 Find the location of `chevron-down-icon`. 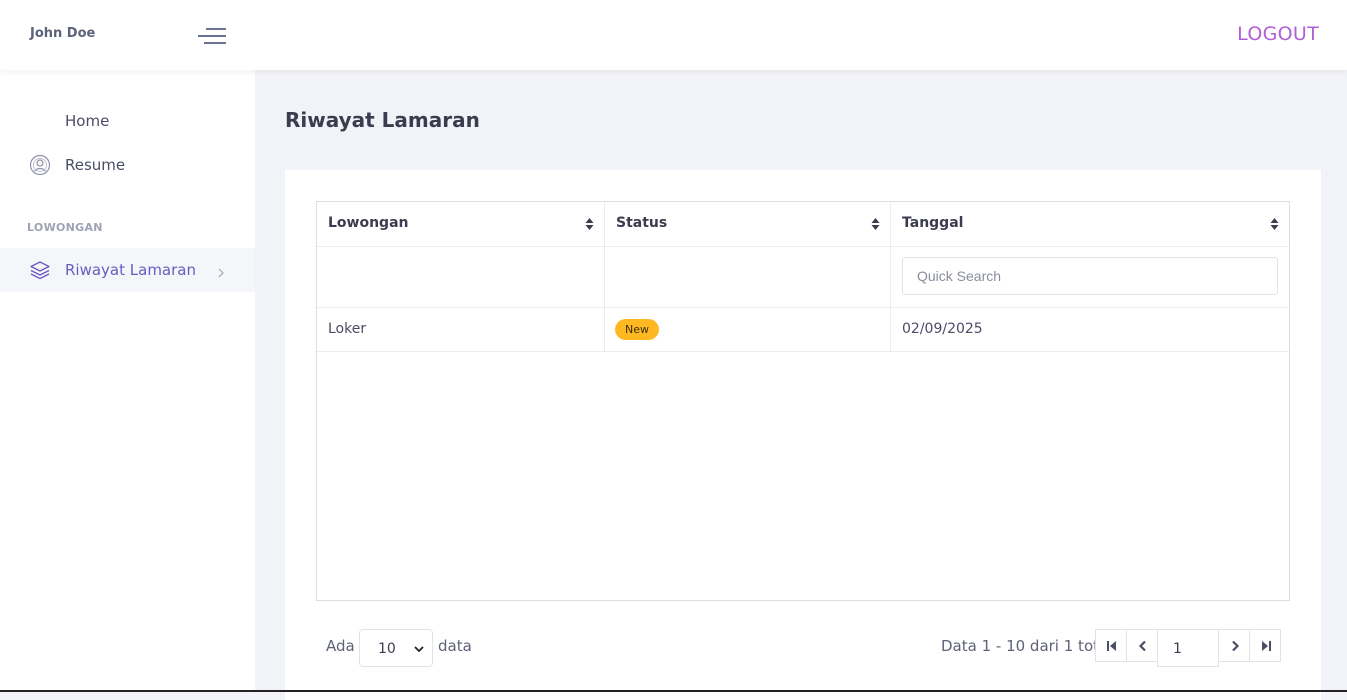

chevron-down-icon is located at coordinates (419, 649).